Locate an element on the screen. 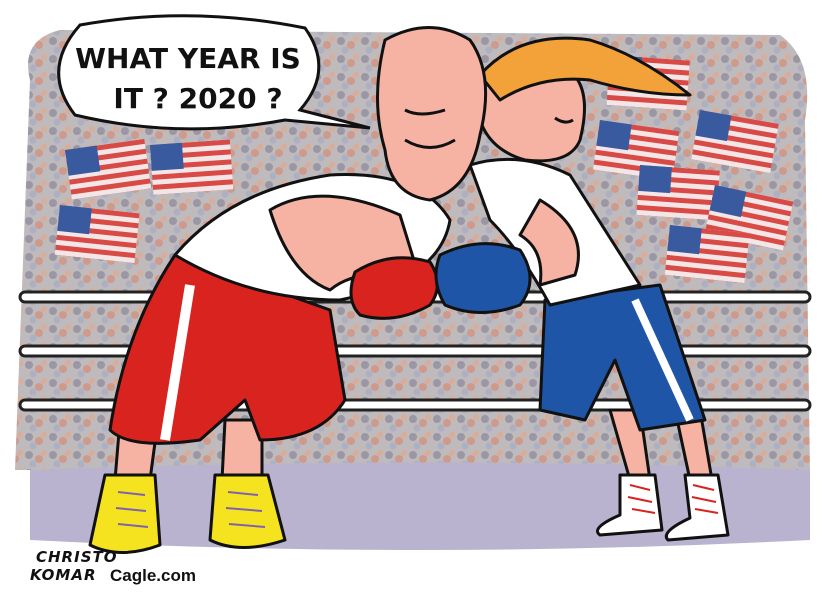 This screenshot has width=830, height=600. artist-signature-first: CHRISTO is located at coordinates (77, 557).